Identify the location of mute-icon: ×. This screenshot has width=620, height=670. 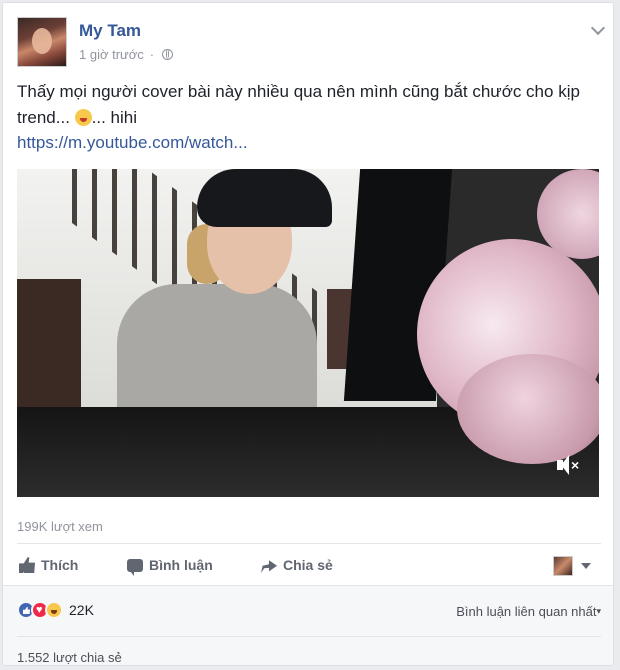
(569, 465).